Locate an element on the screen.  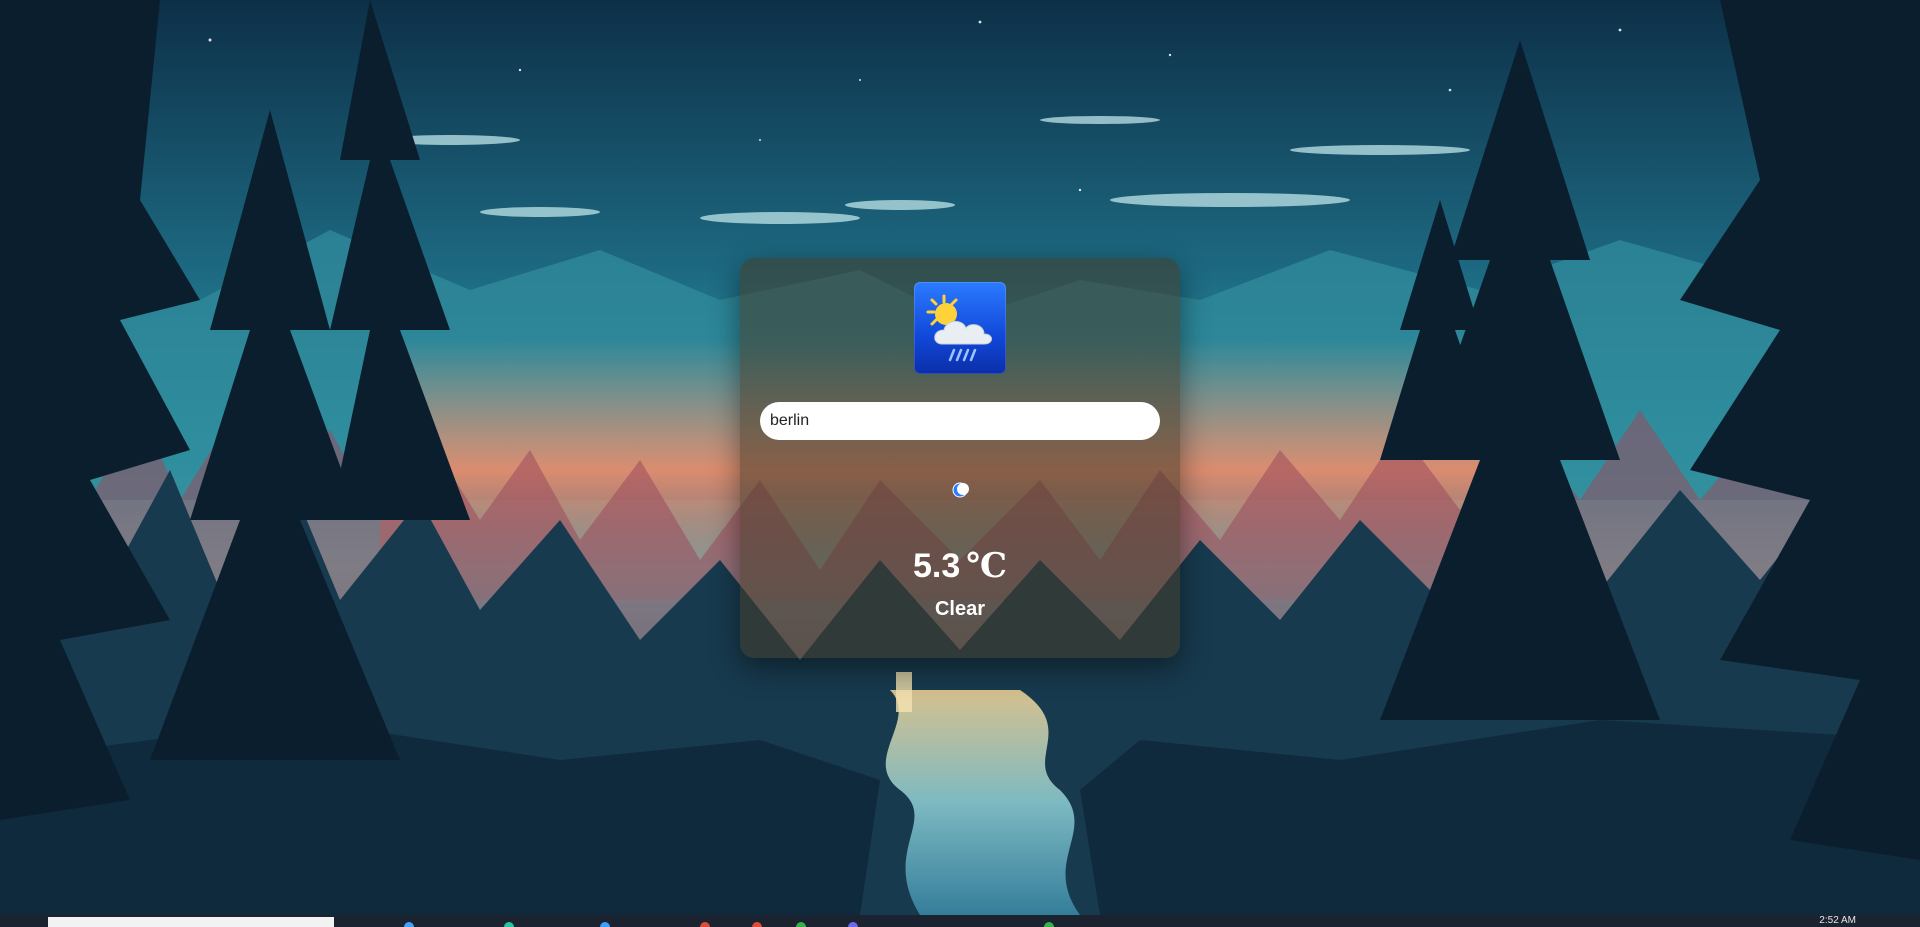
weather-app-logo is located at coordinates (960, 328).